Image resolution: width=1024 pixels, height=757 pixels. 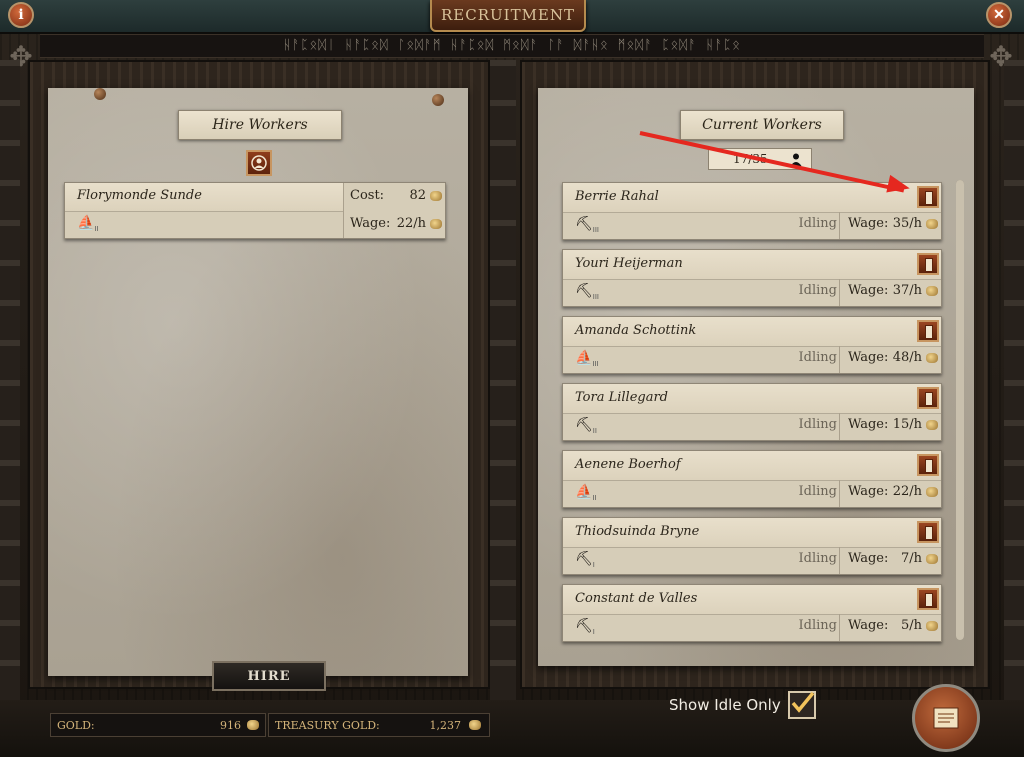 I want to click on worker-card: Youri Heijerman ⛏III Idling Wage: 37/h, so click(x=752, y=278).